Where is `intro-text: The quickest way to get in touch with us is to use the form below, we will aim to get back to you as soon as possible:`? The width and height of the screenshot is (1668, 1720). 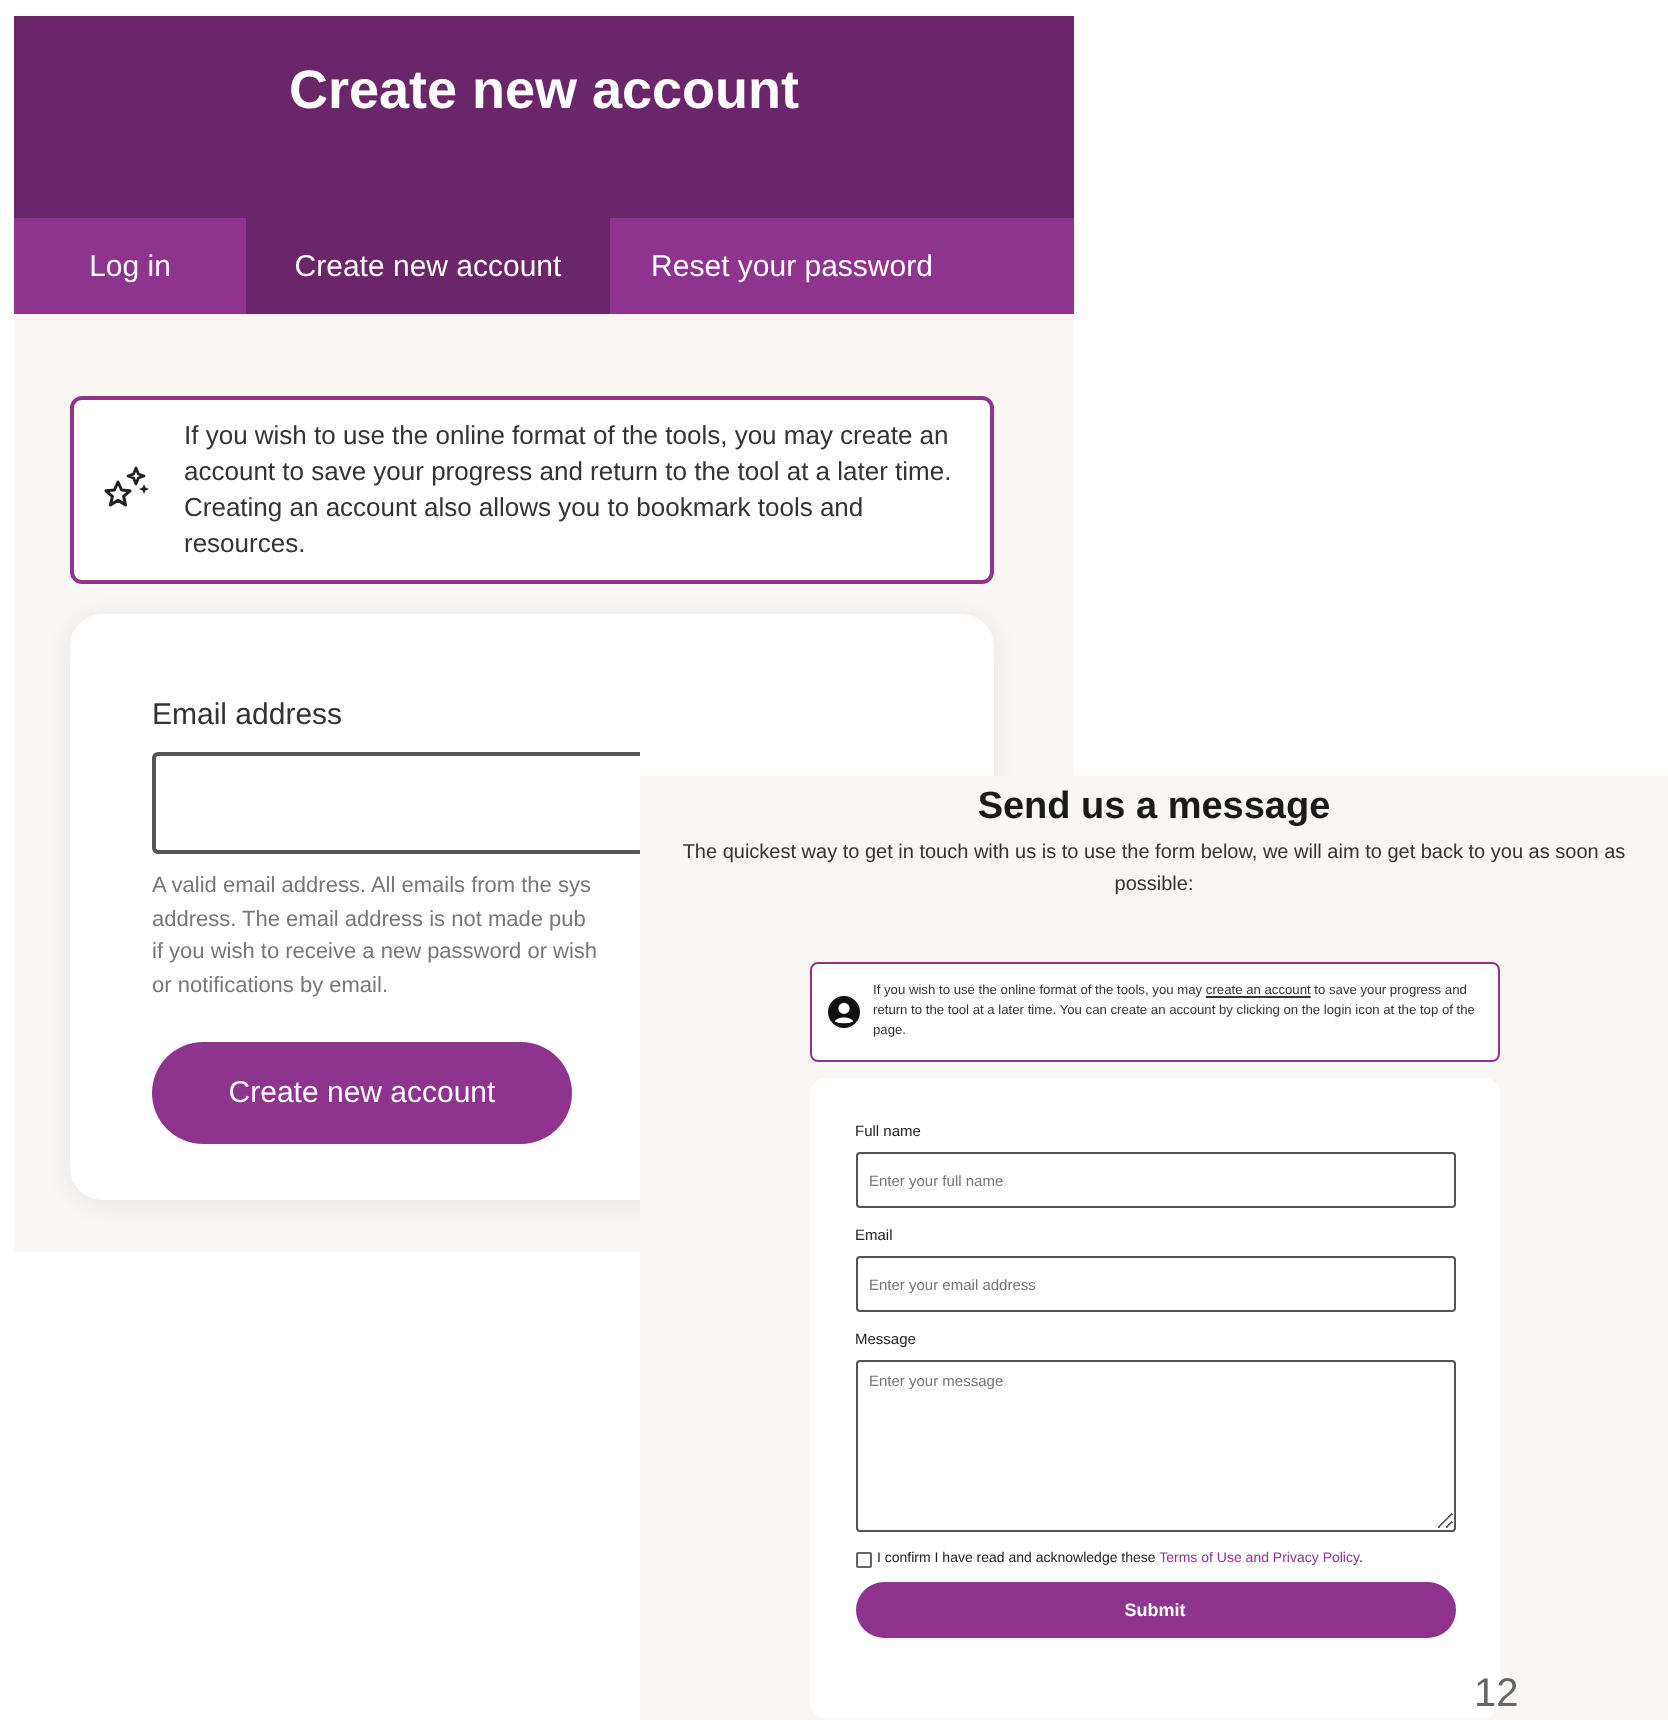
intro-text: The quickest way to get in touch with us is to use the form below, we will aim to get back to you as soon as possible: is located at coordinates (1154, 870).